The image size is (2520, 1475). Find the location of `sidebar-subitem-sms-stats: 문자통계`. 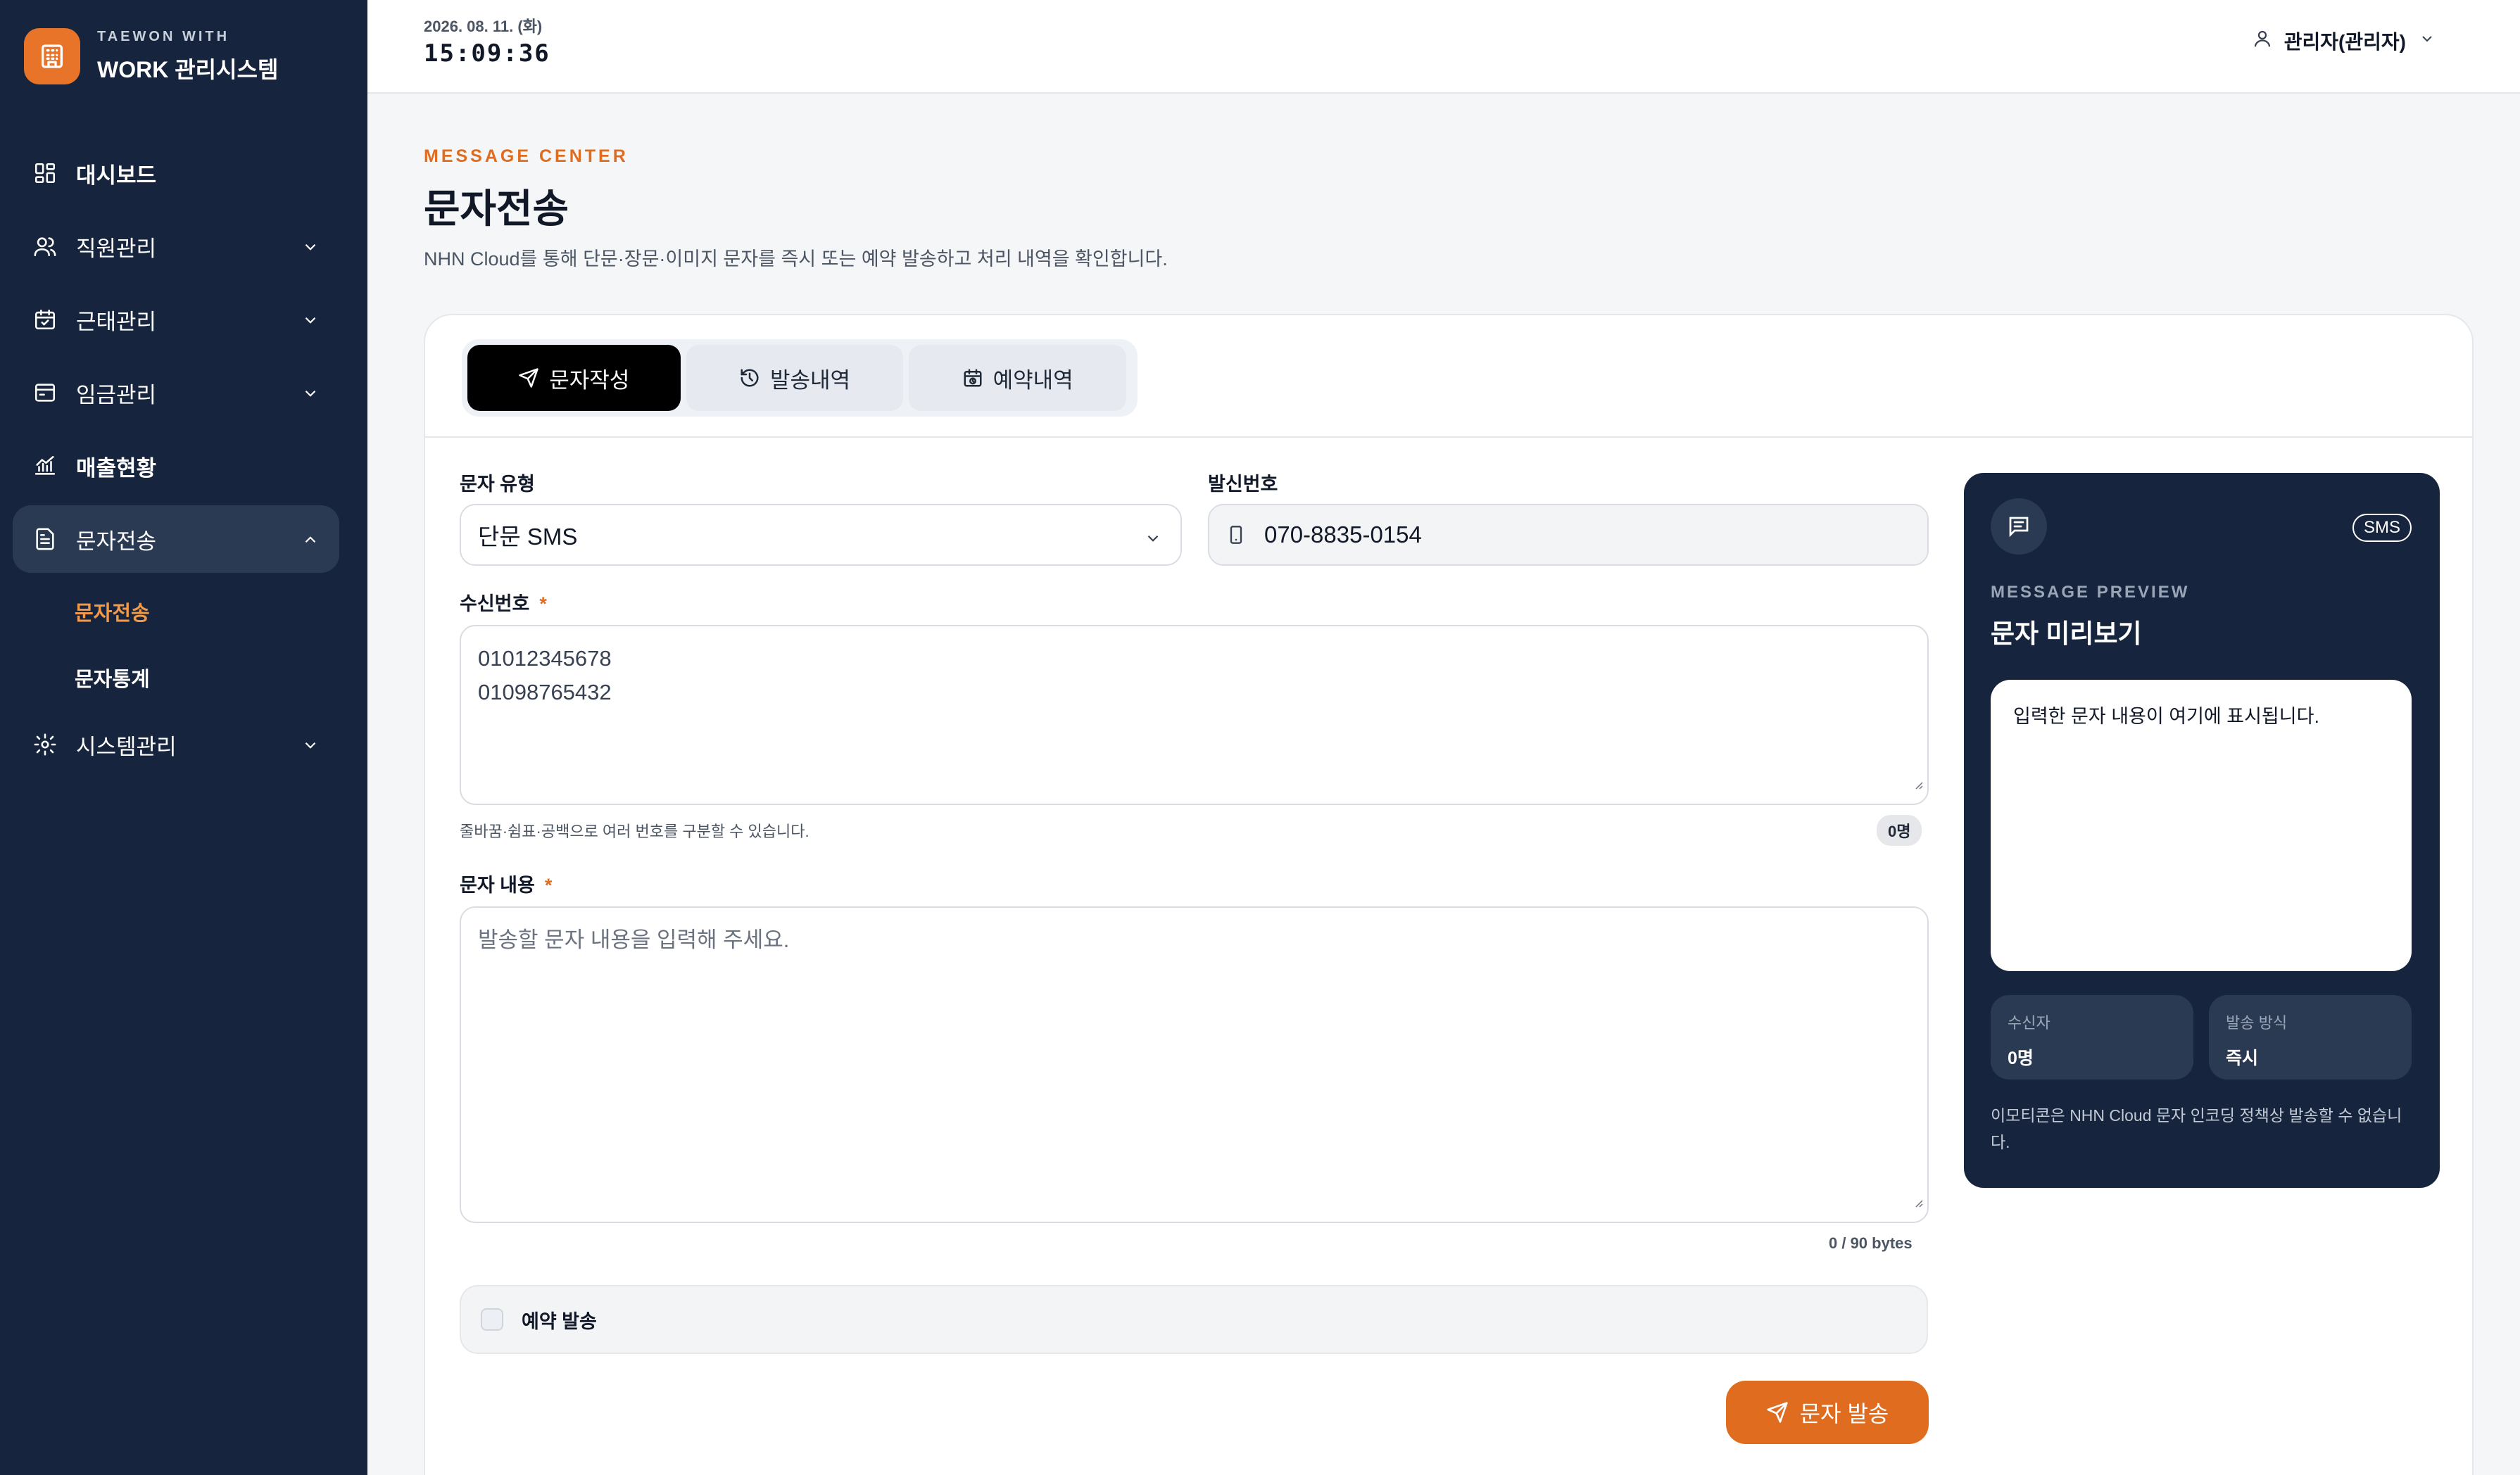

sidebar-subitem-sms-stats: 문자통계 is located at coordinates (176, 678).